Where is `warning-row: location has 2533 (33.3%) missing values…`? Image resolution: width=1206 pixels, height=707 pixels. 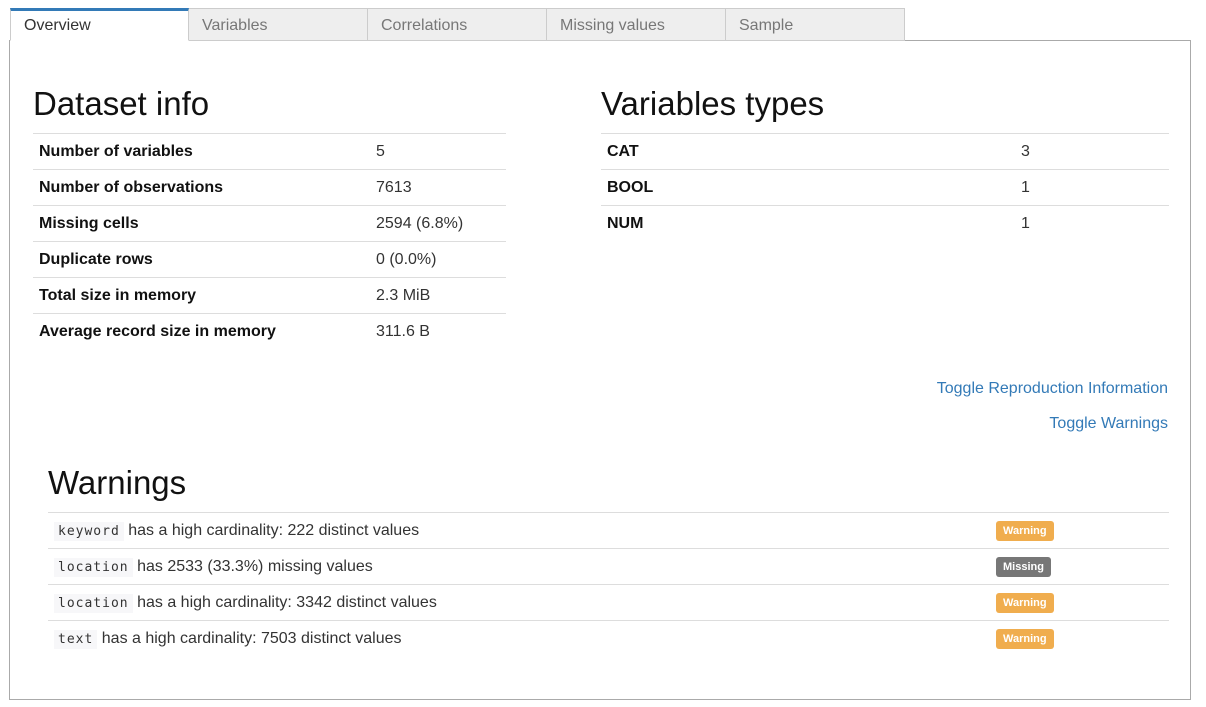
warning-row: location has 2533 (33.3%) missing values… is located at coordinates (608, 566).